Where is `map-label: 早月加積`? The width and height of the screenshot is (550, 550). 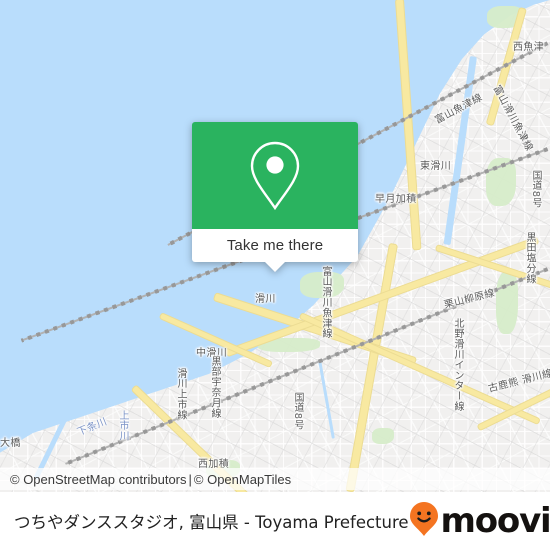 map-label: 早月加積 is located at coordinates (396, 199).